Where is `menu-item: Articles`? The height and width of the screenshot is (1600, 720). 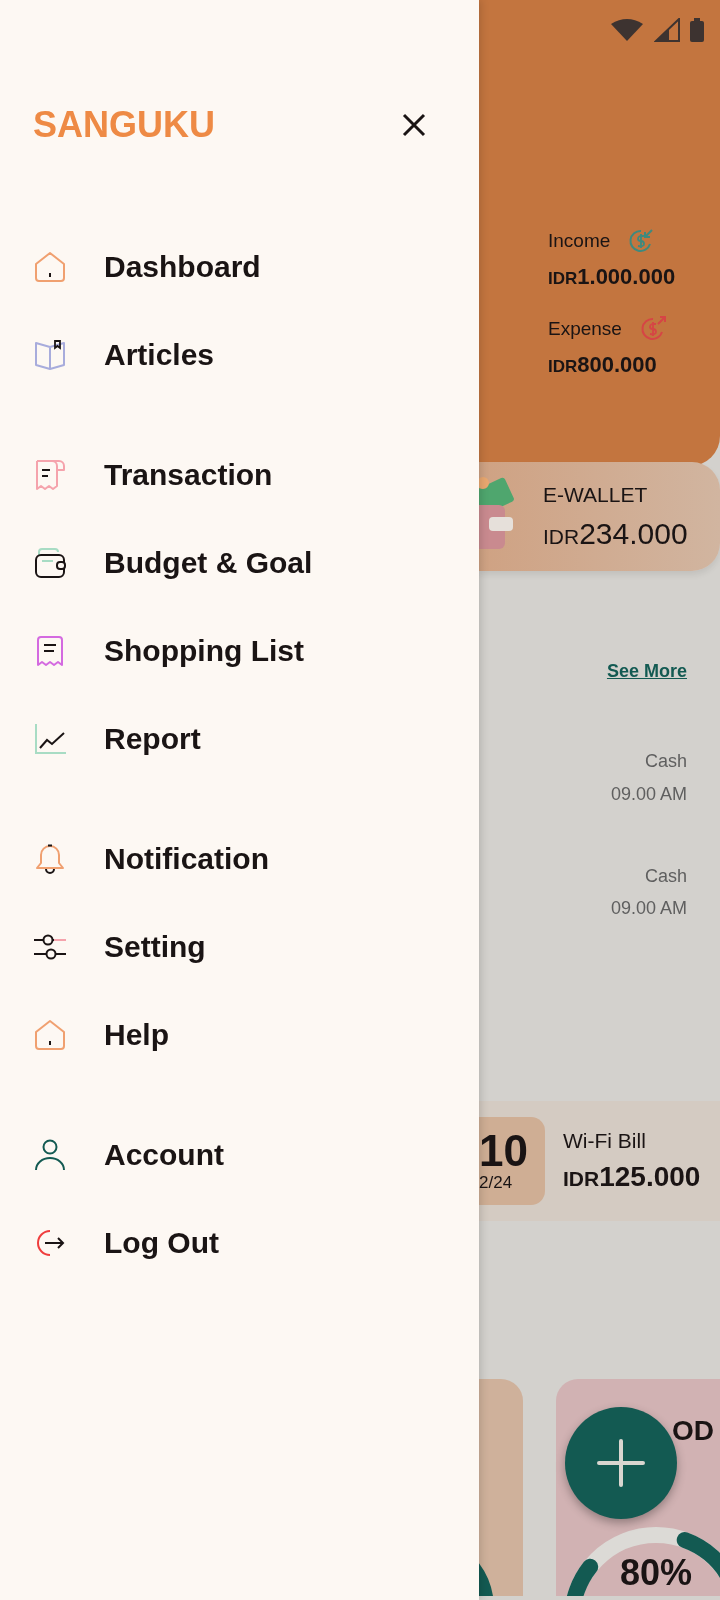
menu-item: Articles is located at coordinates (239, 355).